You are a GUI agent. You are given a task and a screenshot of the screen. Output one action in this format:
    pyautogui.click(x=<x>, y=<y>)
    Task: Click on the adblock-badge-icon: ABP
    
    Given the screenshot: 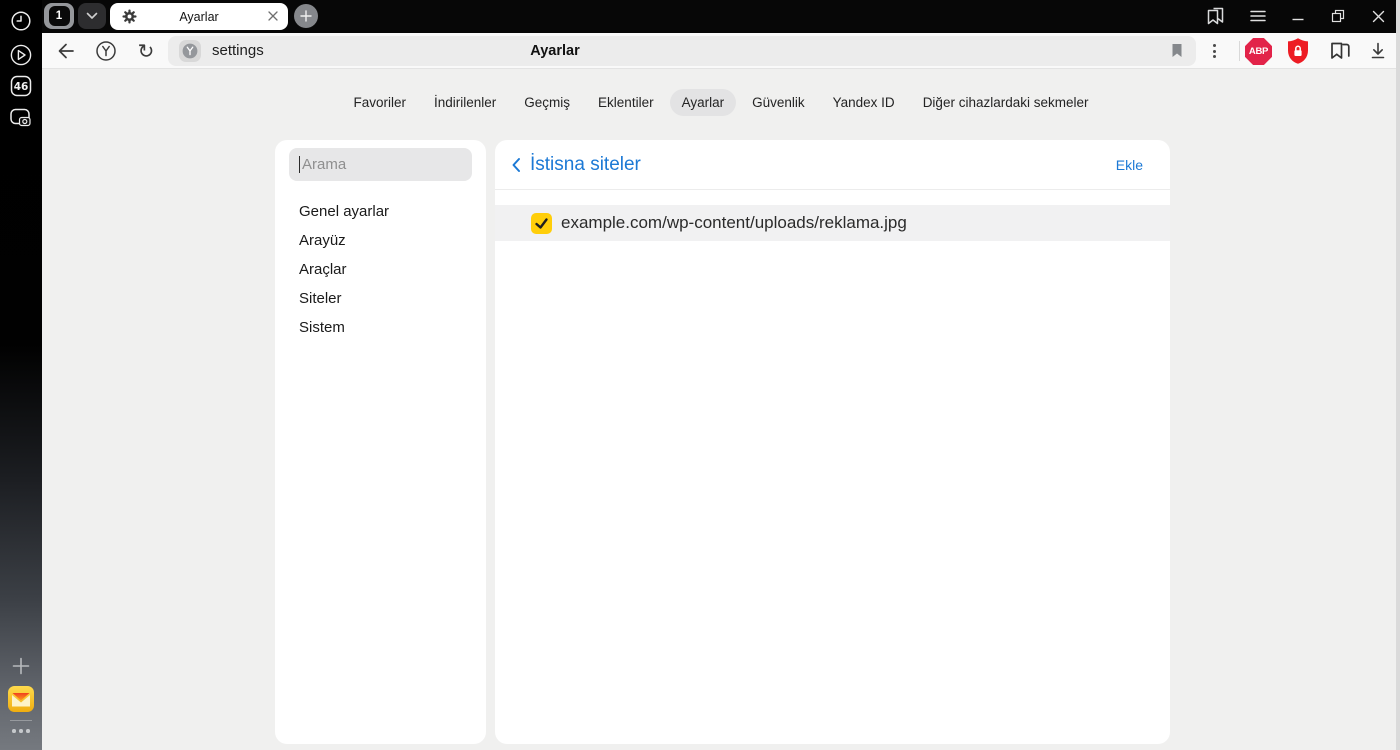 What is the action you would take?
    pyautogui.click(x=1258, y=51)
    